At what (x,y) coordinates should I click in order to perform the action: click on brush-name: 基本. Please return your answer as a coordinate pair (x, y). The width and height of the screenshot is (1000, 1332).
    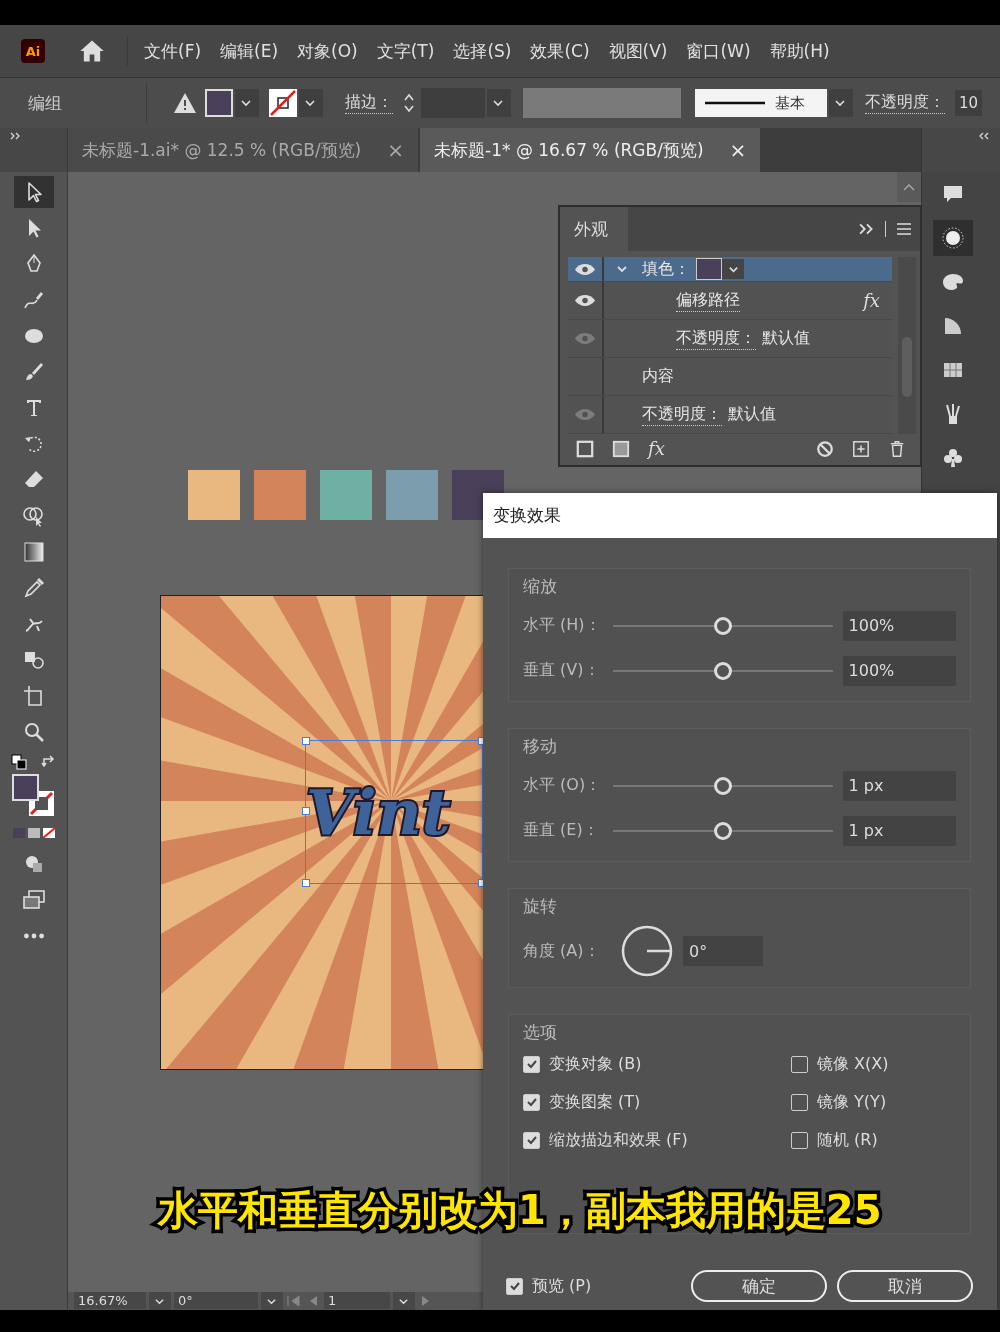
    Looking at the image, I should click on (790, 103).